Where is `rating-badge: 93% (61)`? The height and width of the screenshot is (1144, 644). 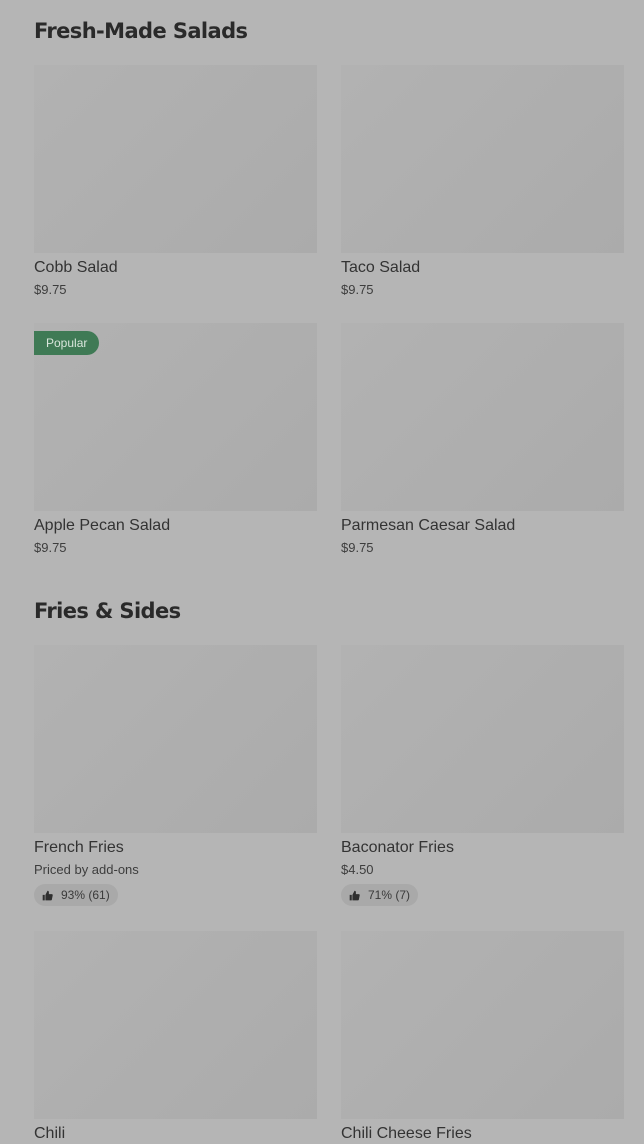 rating-badge: 93% (61) is located at coordinates (76, 895).